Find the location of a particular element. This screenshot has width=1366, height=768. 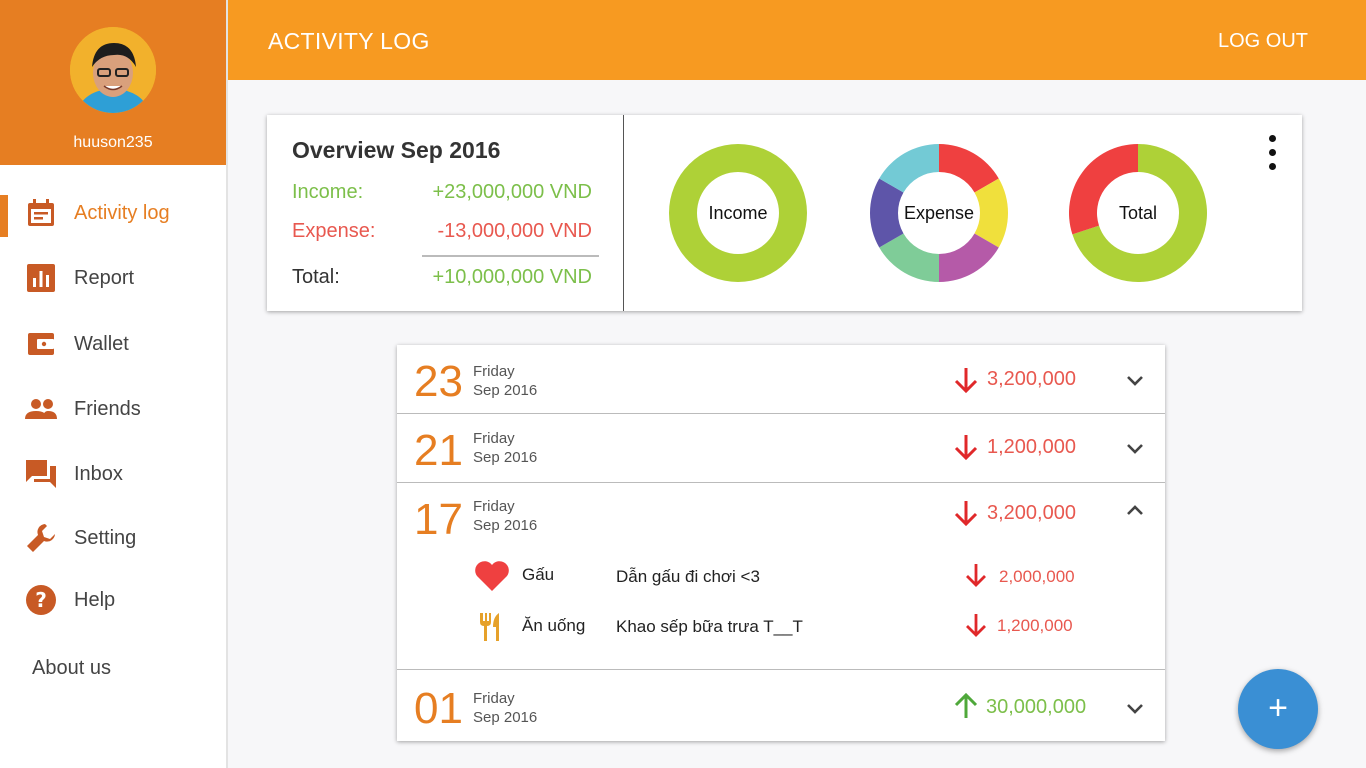

day-number: 21 is located at coordinates (438, 450).